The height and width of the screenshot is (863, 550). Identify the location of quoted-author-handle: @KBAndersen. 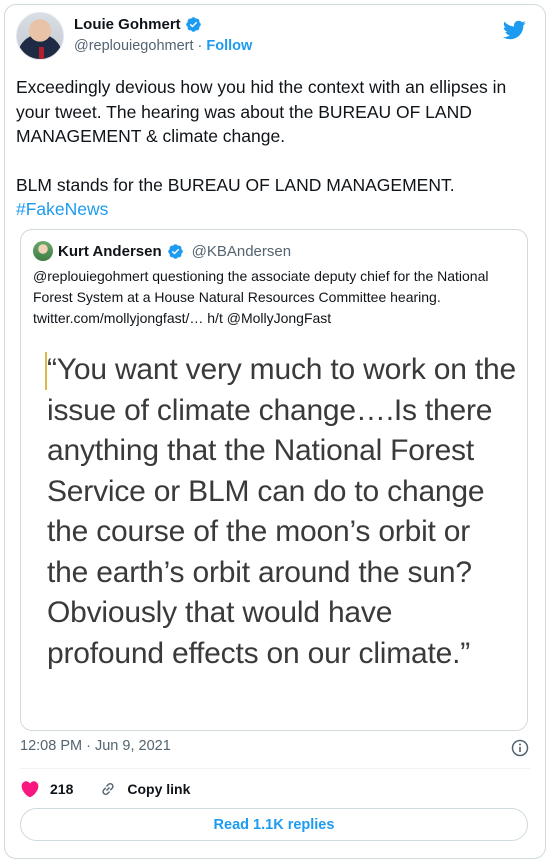
(241, 251).